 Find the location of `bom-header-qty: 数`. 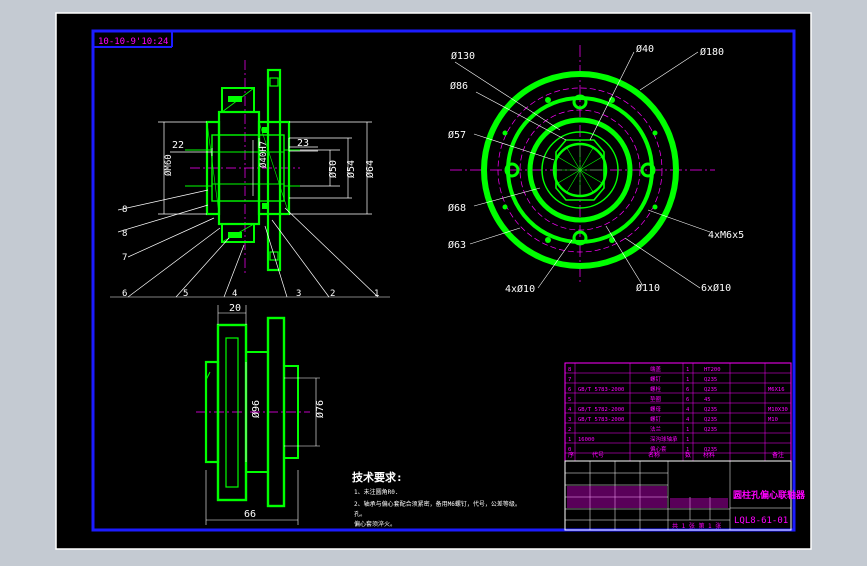

bom-header-qty: 数 is located at coordinates (688, 455).